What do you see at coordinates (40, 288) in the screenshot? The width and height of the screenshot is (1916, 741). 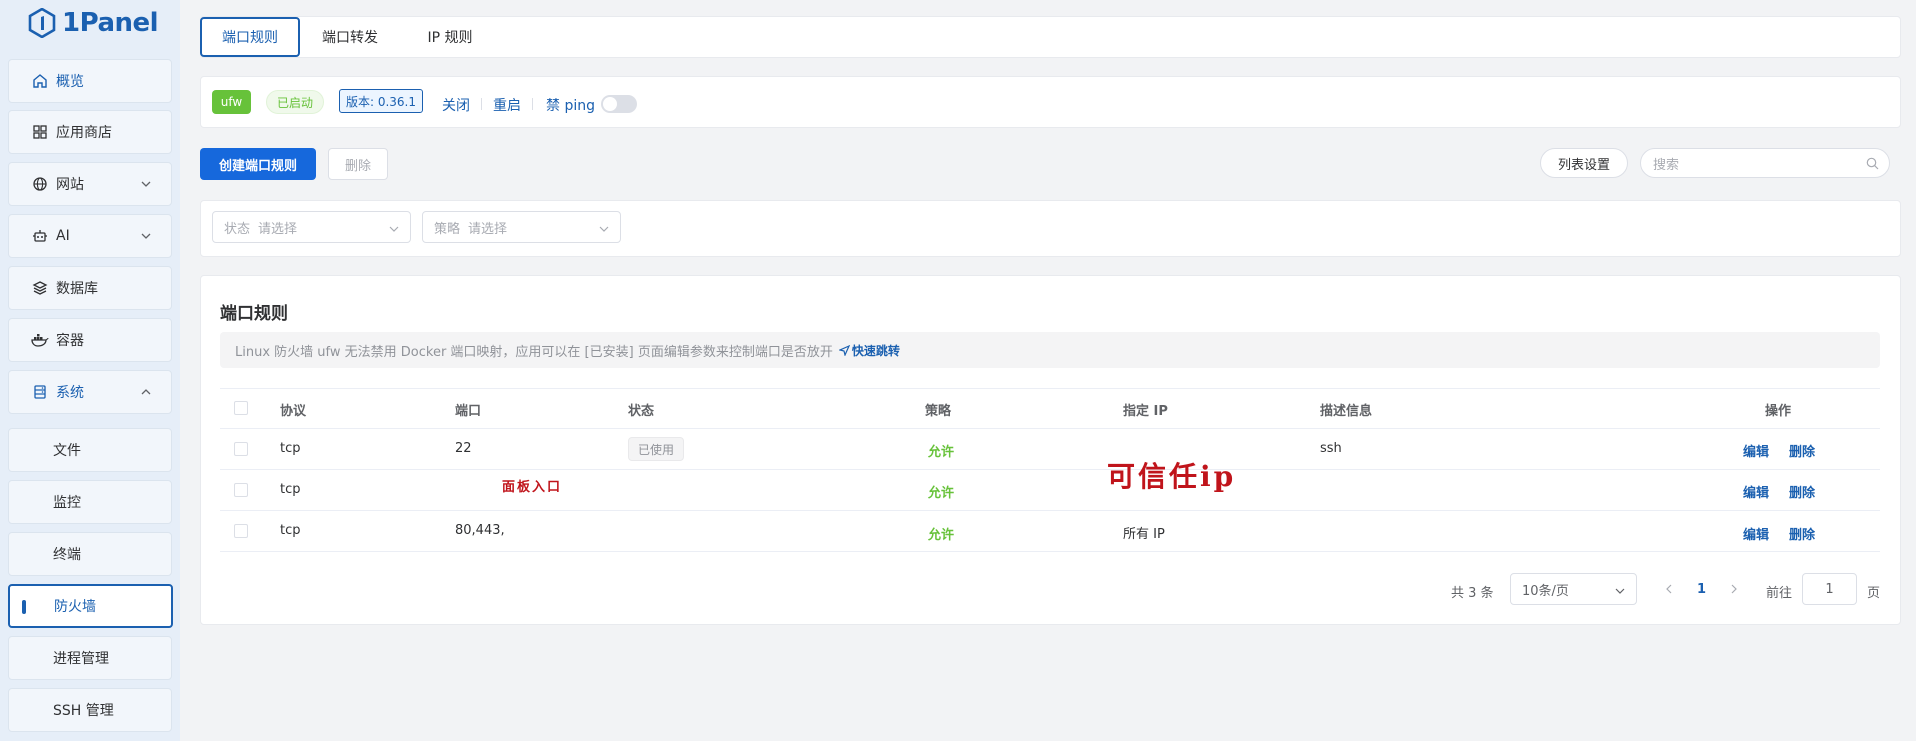 I see `layers-icon` at bounding box center [40, 288].